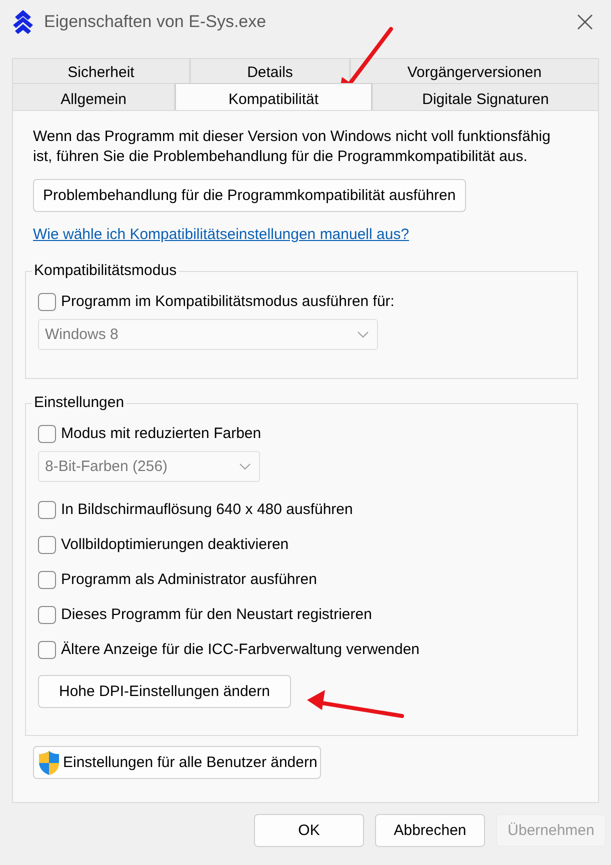 The width and height of the screenshot is (611, 865). I want to click on dialog-button: Abbrechen, so click(430, 830).